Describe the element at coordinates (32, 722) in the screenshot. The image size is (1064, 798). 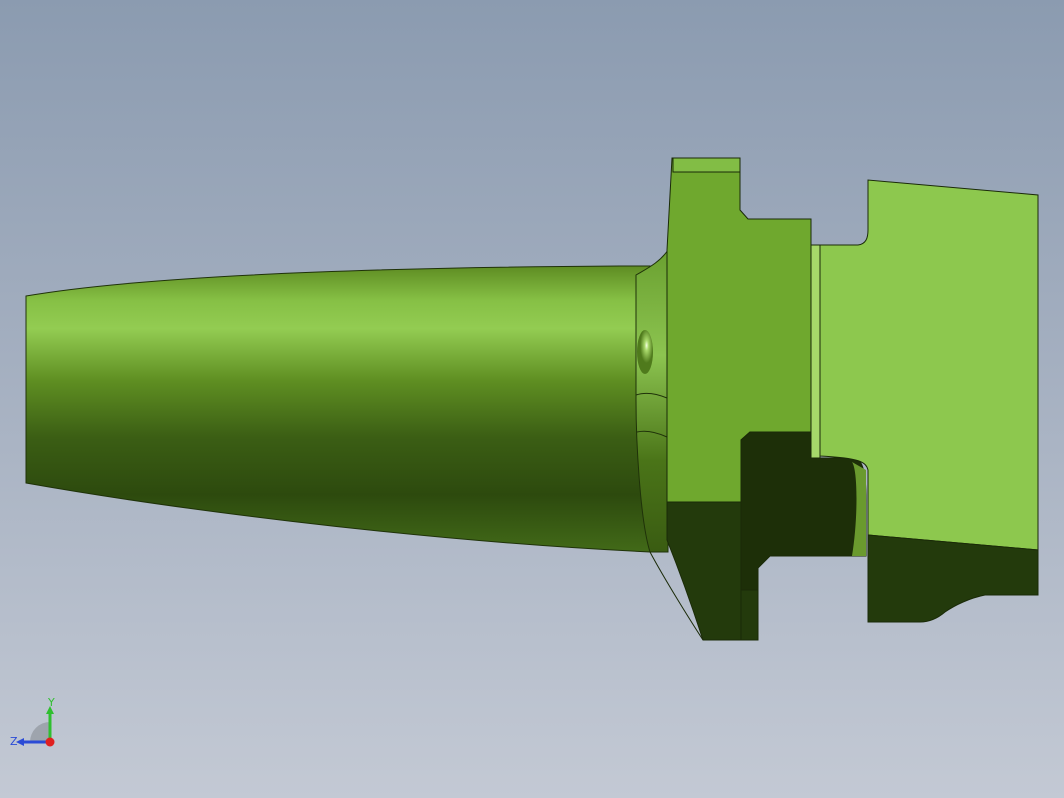
I see `coordinate-triad: Y Z` at that location.